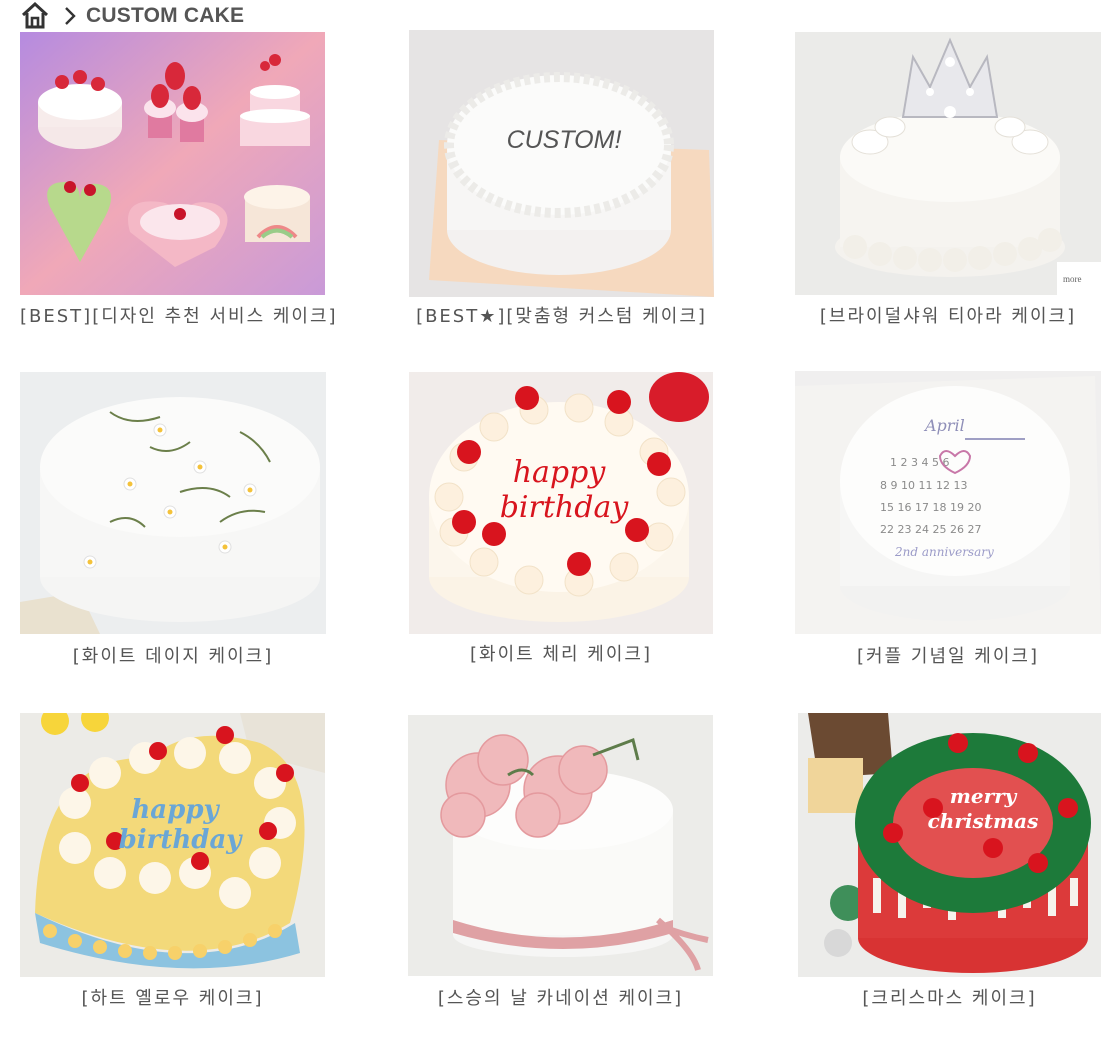 The height and width of the screenshot is (1058, 1101). What do you see at coordinates (560, 997) in the screenshot?
I see `product-caption: [스승의 날 카네이션 케이크]` at bounding box center [560, 997].